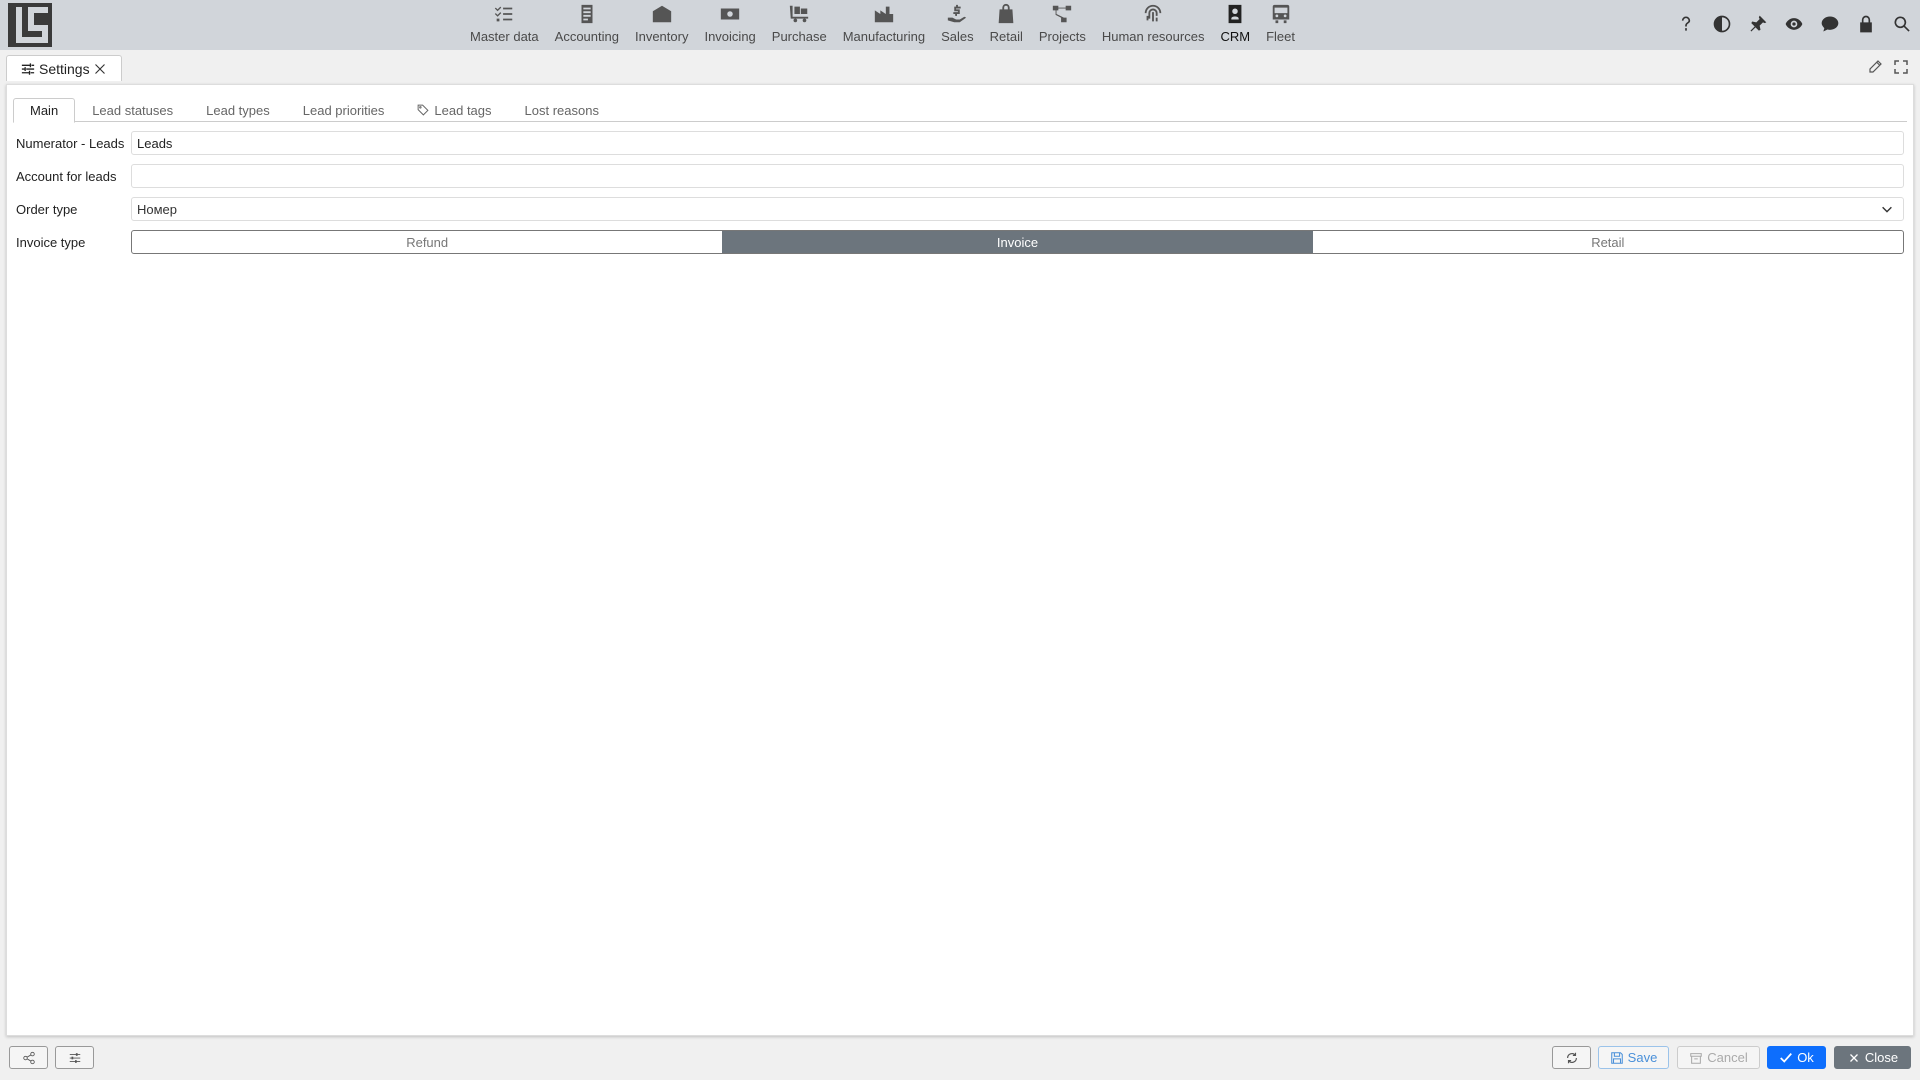 Image resolution: width=1920 pixels, height=1080 pixels. I want to click on check-icon, so click(1786, 1057).